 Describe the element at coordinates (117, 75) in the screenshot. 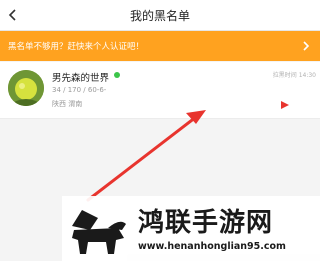

I see `online-status-dot` at that location.